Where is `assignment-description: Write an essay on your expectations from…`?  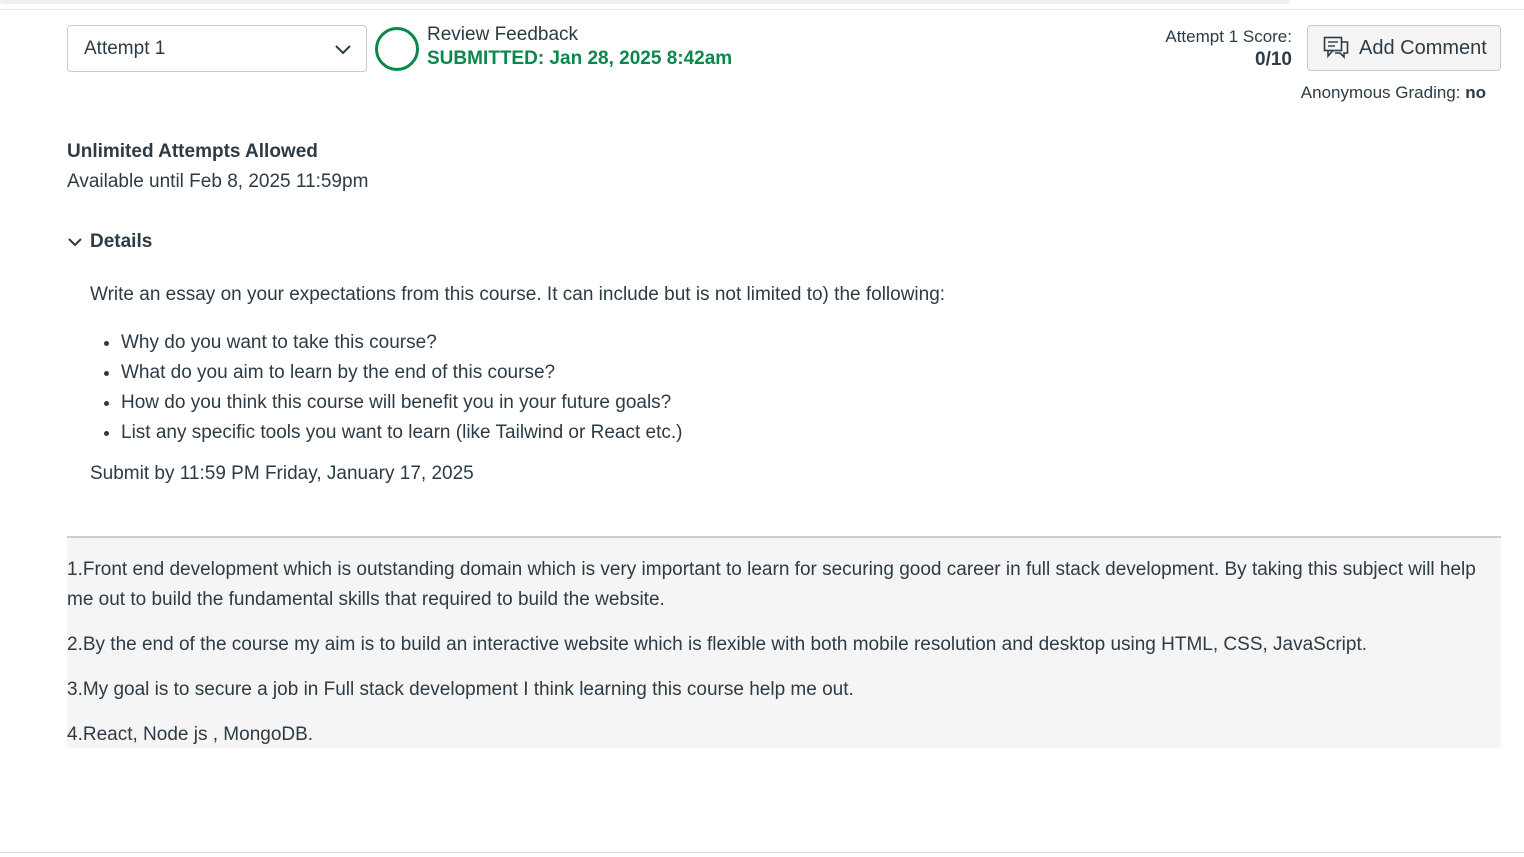
assignment-description: Write an essay on your expectations from… is located at coordinates (518, 294).